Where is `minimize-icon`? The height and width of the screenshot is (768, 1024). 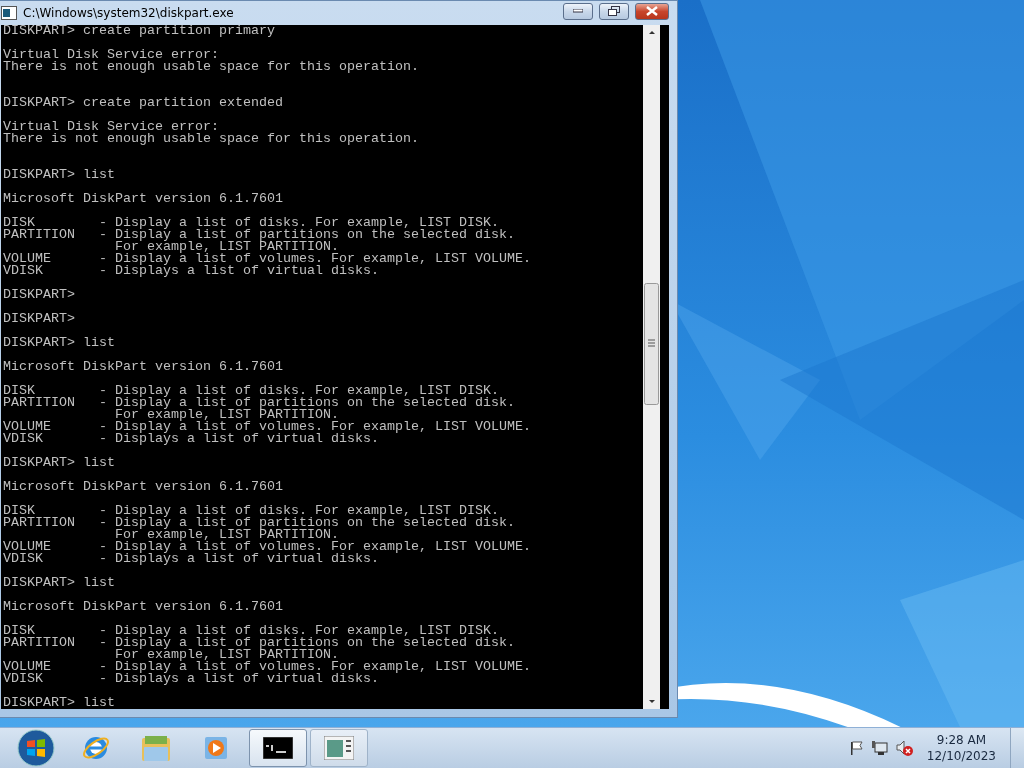 minimize-icon is located at coordinates (578, 11).